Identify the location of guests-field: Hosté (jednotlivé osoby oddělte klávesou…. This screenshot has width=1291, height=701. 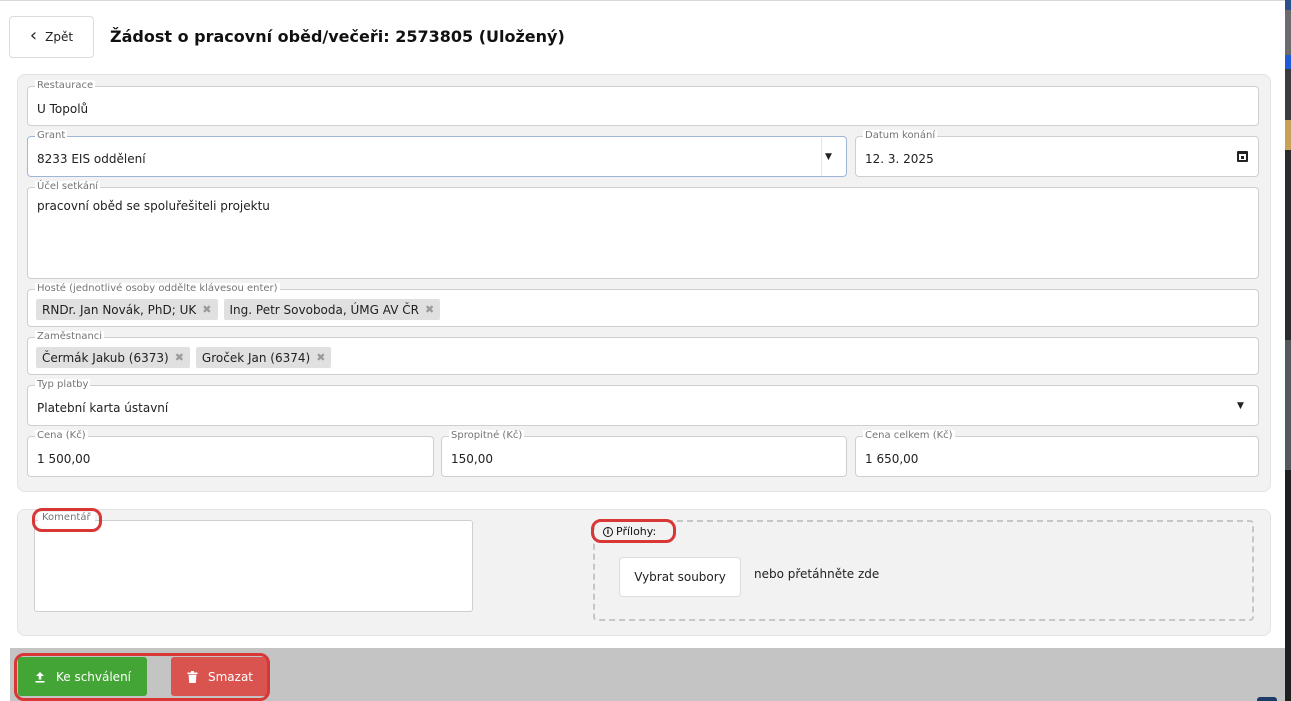
(643, 305).